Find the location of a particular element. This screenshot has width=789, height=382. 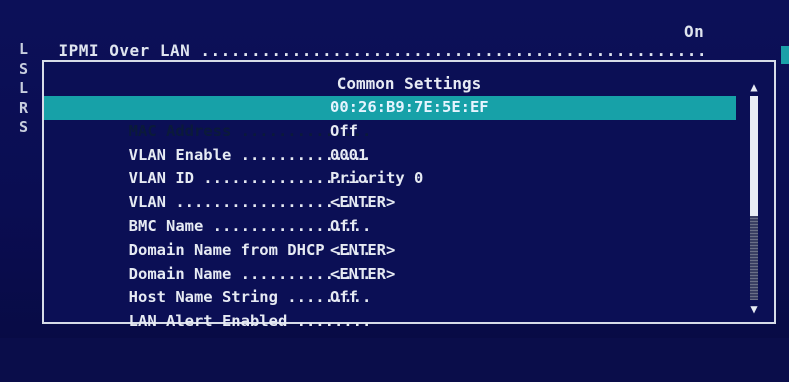

background-menu-letters: L S L R S is located at coordinates (23, 89).